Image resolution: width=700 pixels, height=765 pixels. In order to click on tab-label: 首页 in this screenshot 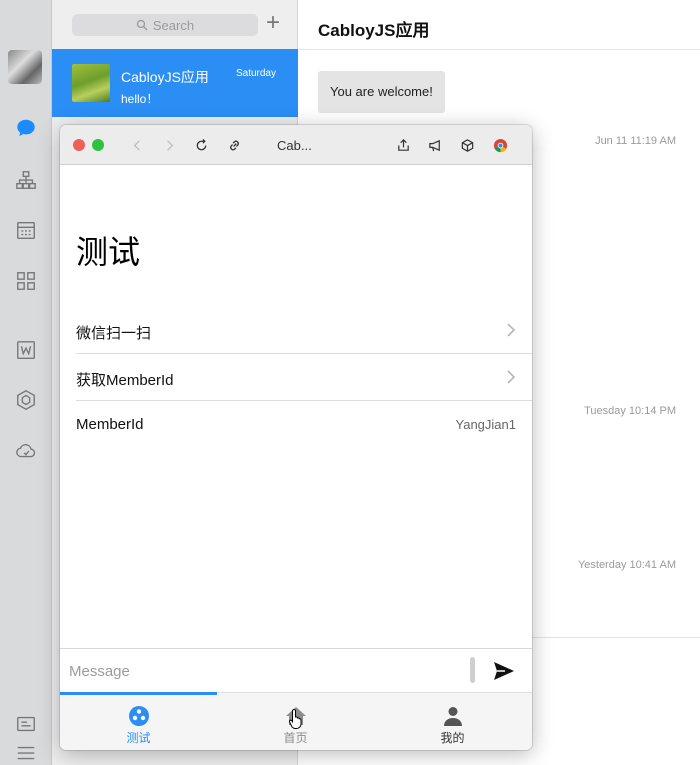, I will do `click(295, 738)`.